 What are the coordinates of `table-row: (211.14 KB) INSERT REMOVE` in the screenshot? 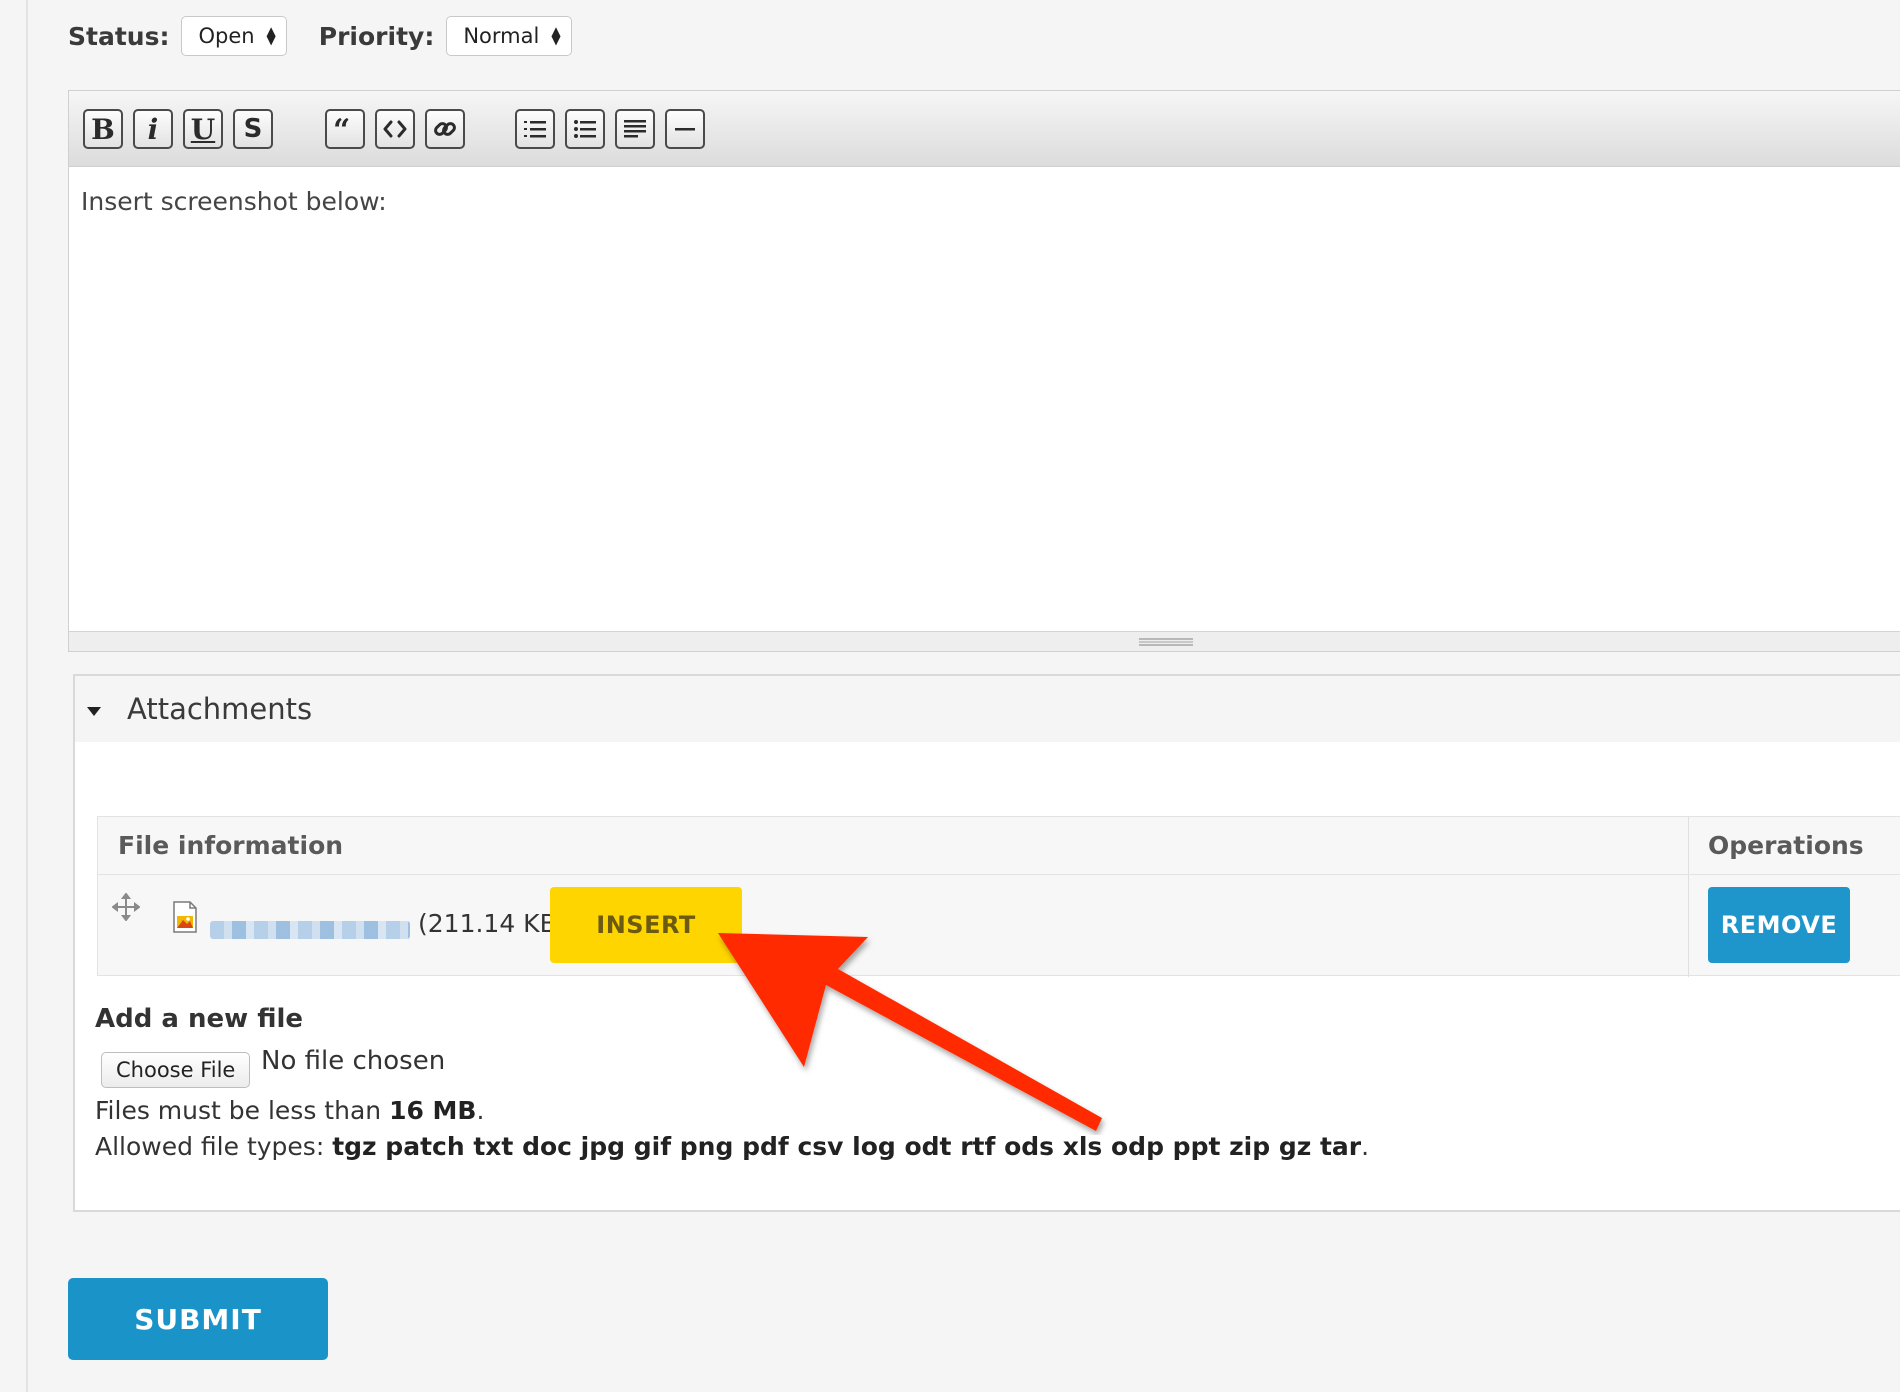 It's located at (999, 925).